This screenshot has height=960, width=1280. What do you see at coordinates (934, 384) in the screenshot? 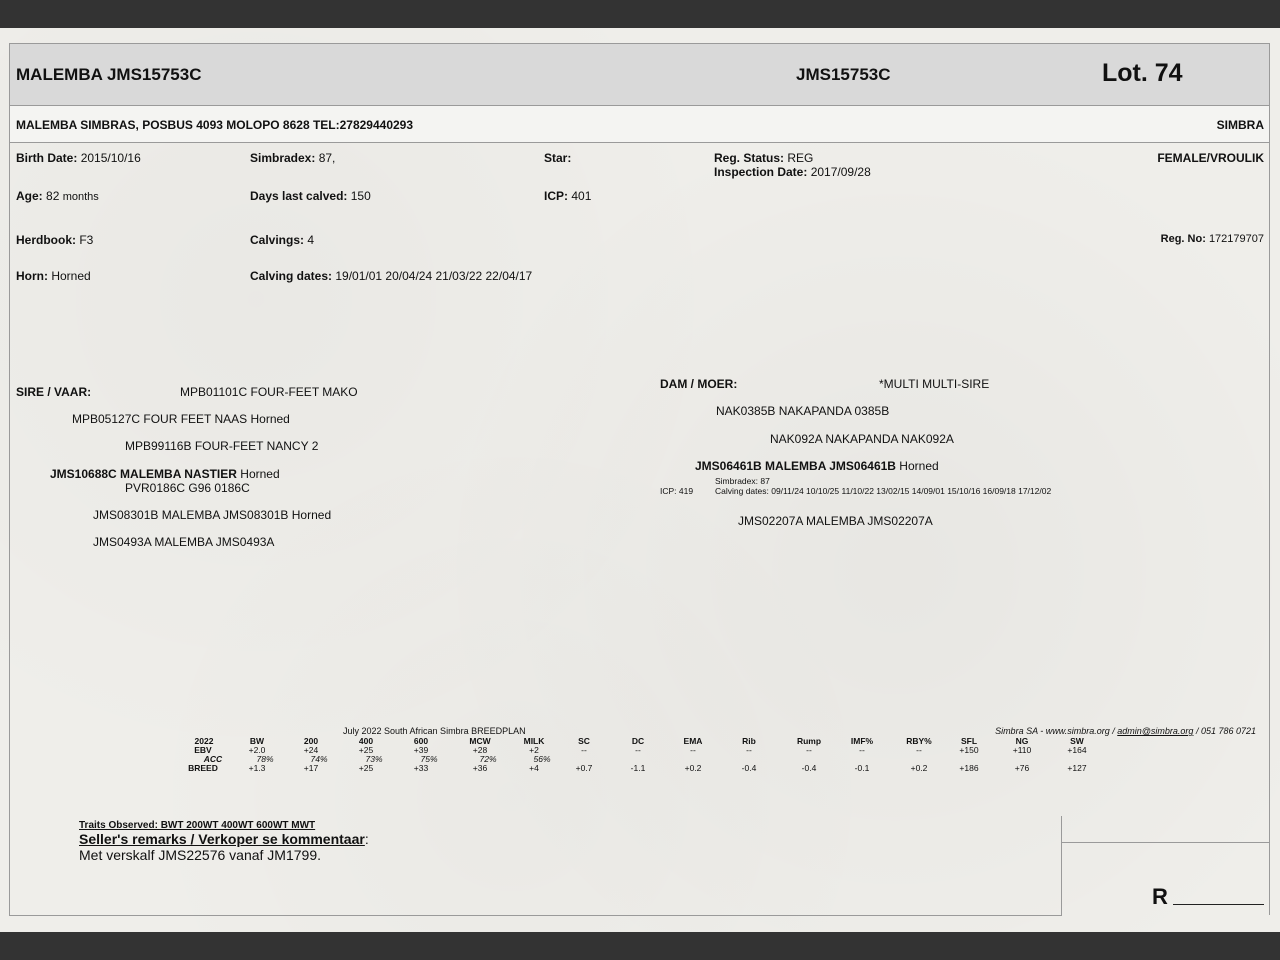
I see `dam-sire-top: *MULTI MULTI-SIRE` at bounding box center [934, 384].